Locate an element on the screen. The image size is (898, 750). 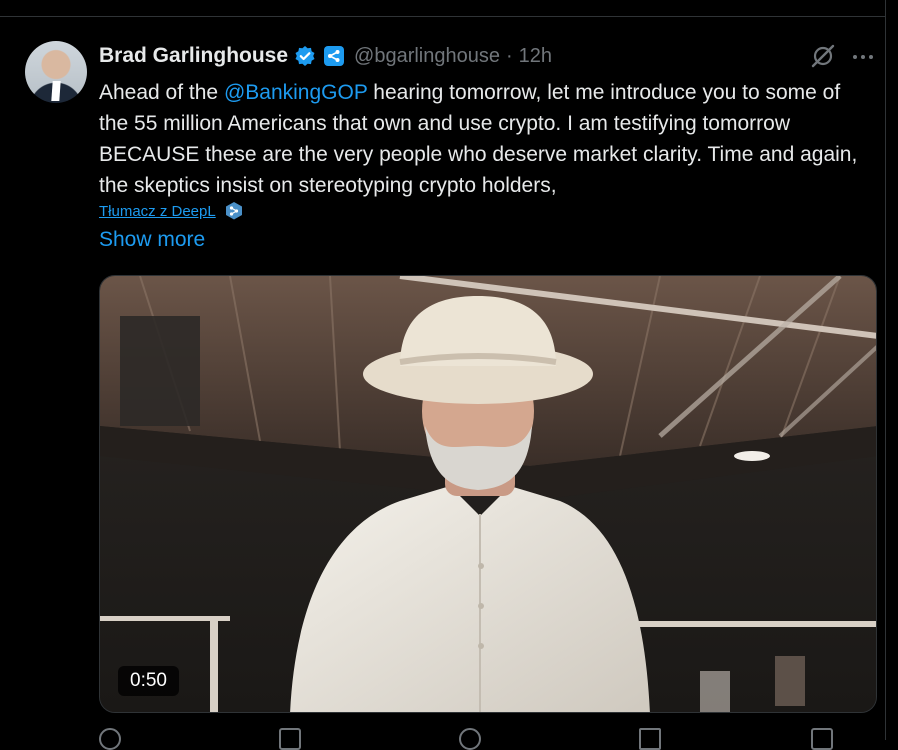
mention-link: @BankingGOP is located at coordinates (296, 92).